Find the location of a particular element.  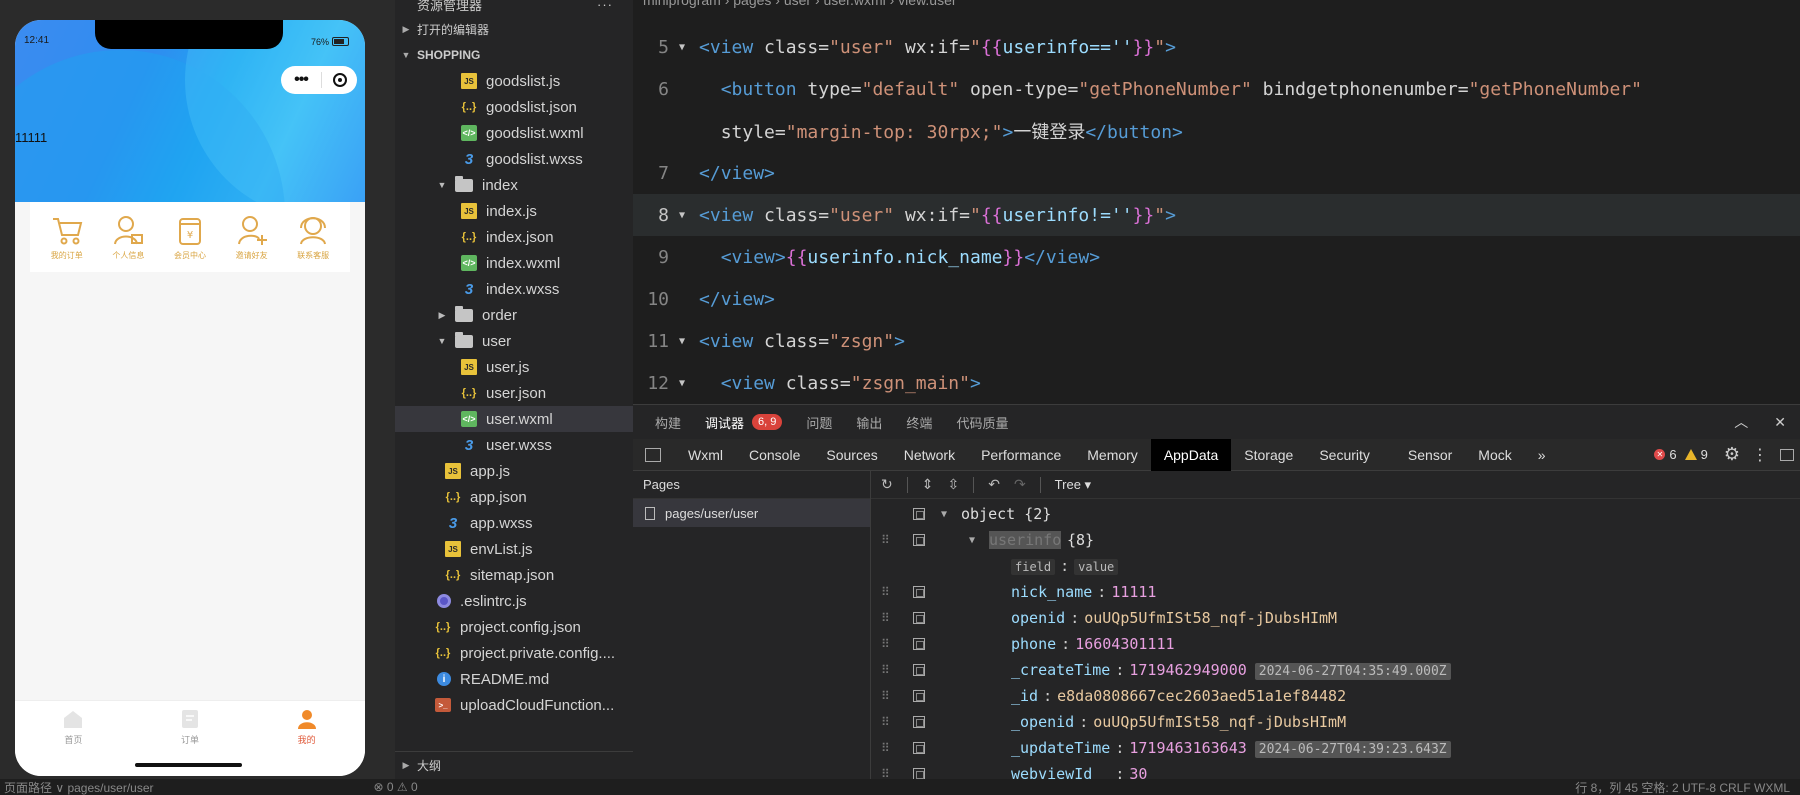

page-item: pages/user/user is located at coordinates (751, 513).